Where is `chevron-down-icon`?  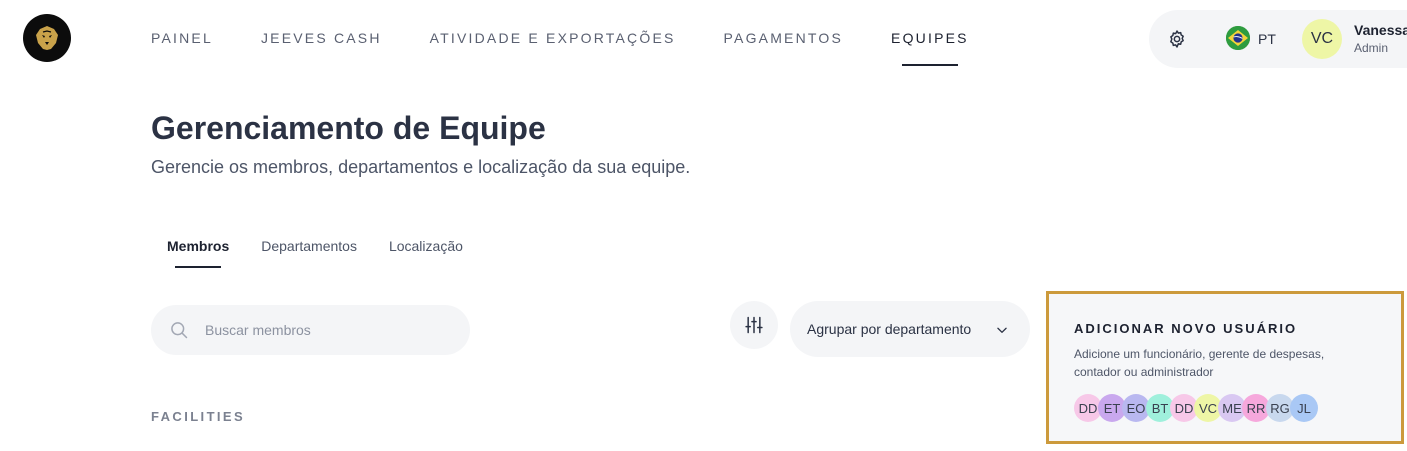
chevron-down-icon is located at coordinates (1002, 330).